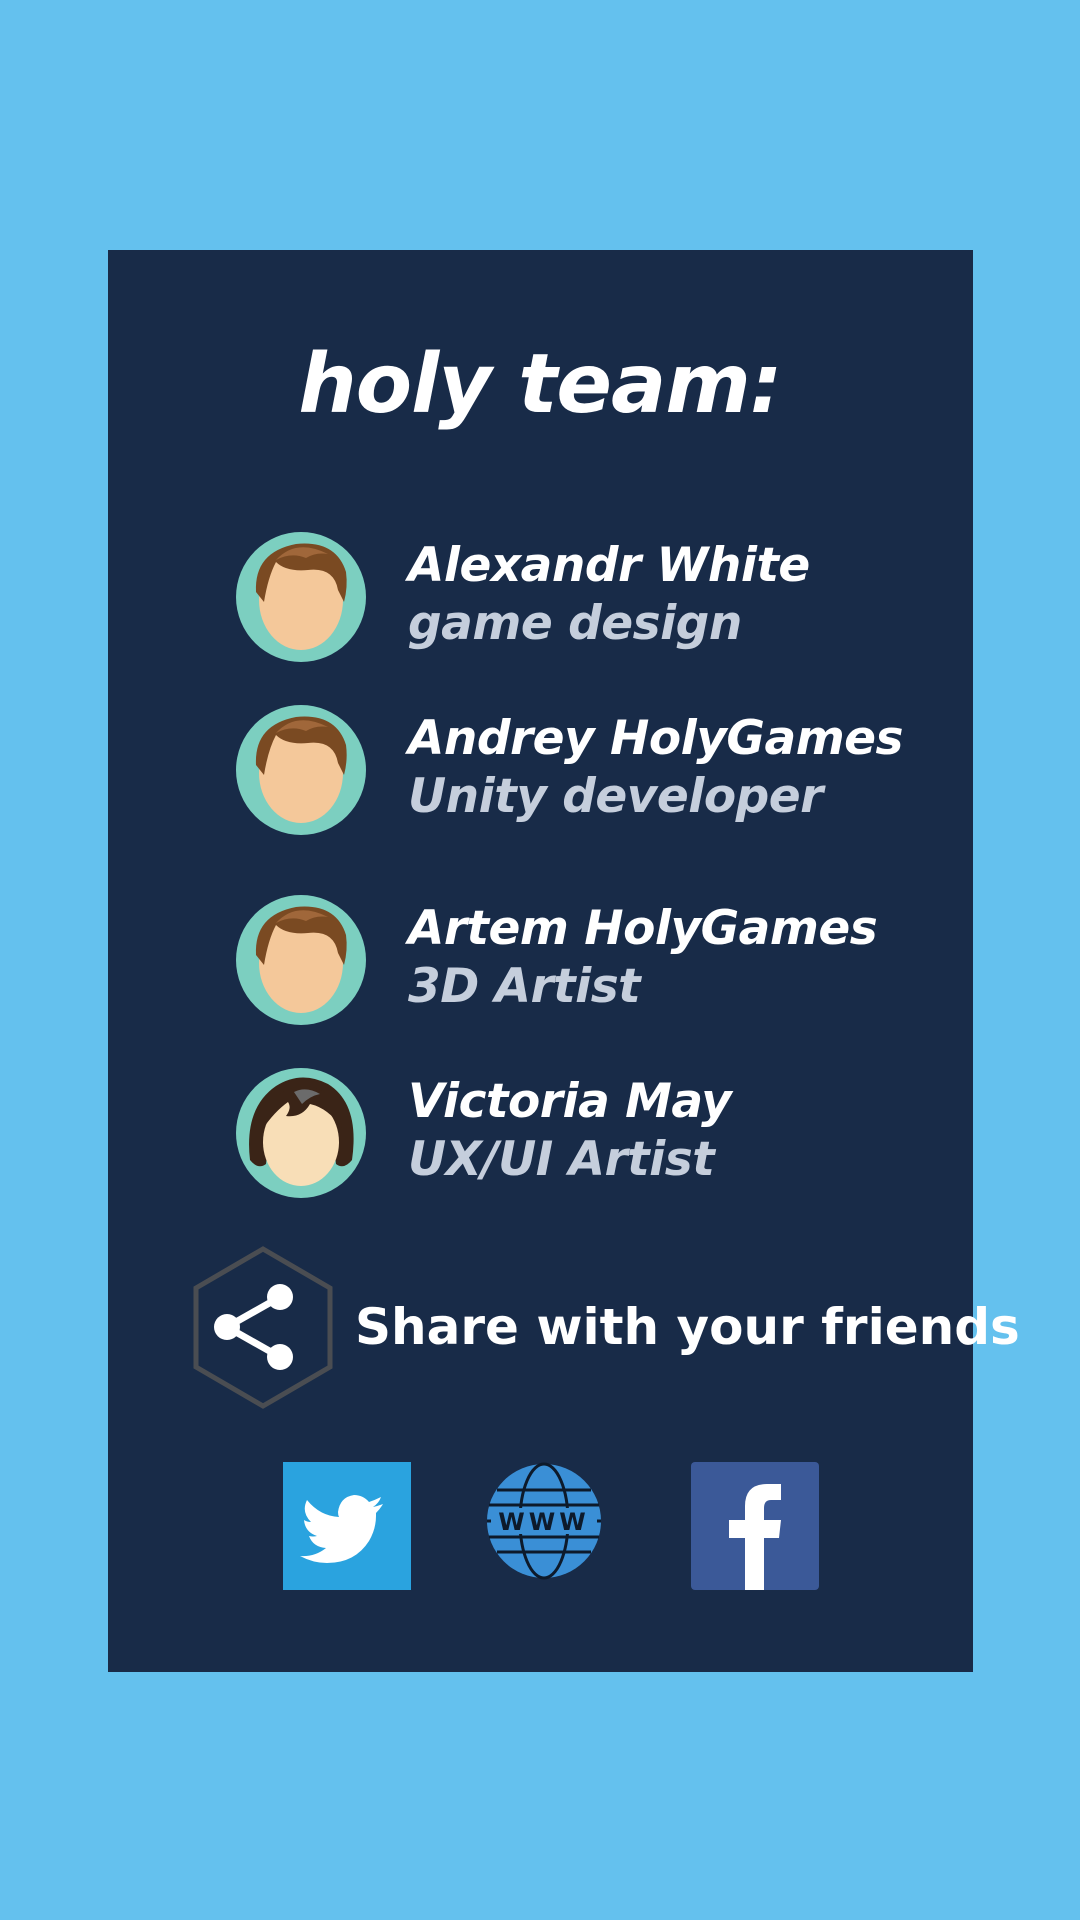 This screenshot has width=1080, height=1920. I want to click on website-button: WWW, so click(549, 1526).